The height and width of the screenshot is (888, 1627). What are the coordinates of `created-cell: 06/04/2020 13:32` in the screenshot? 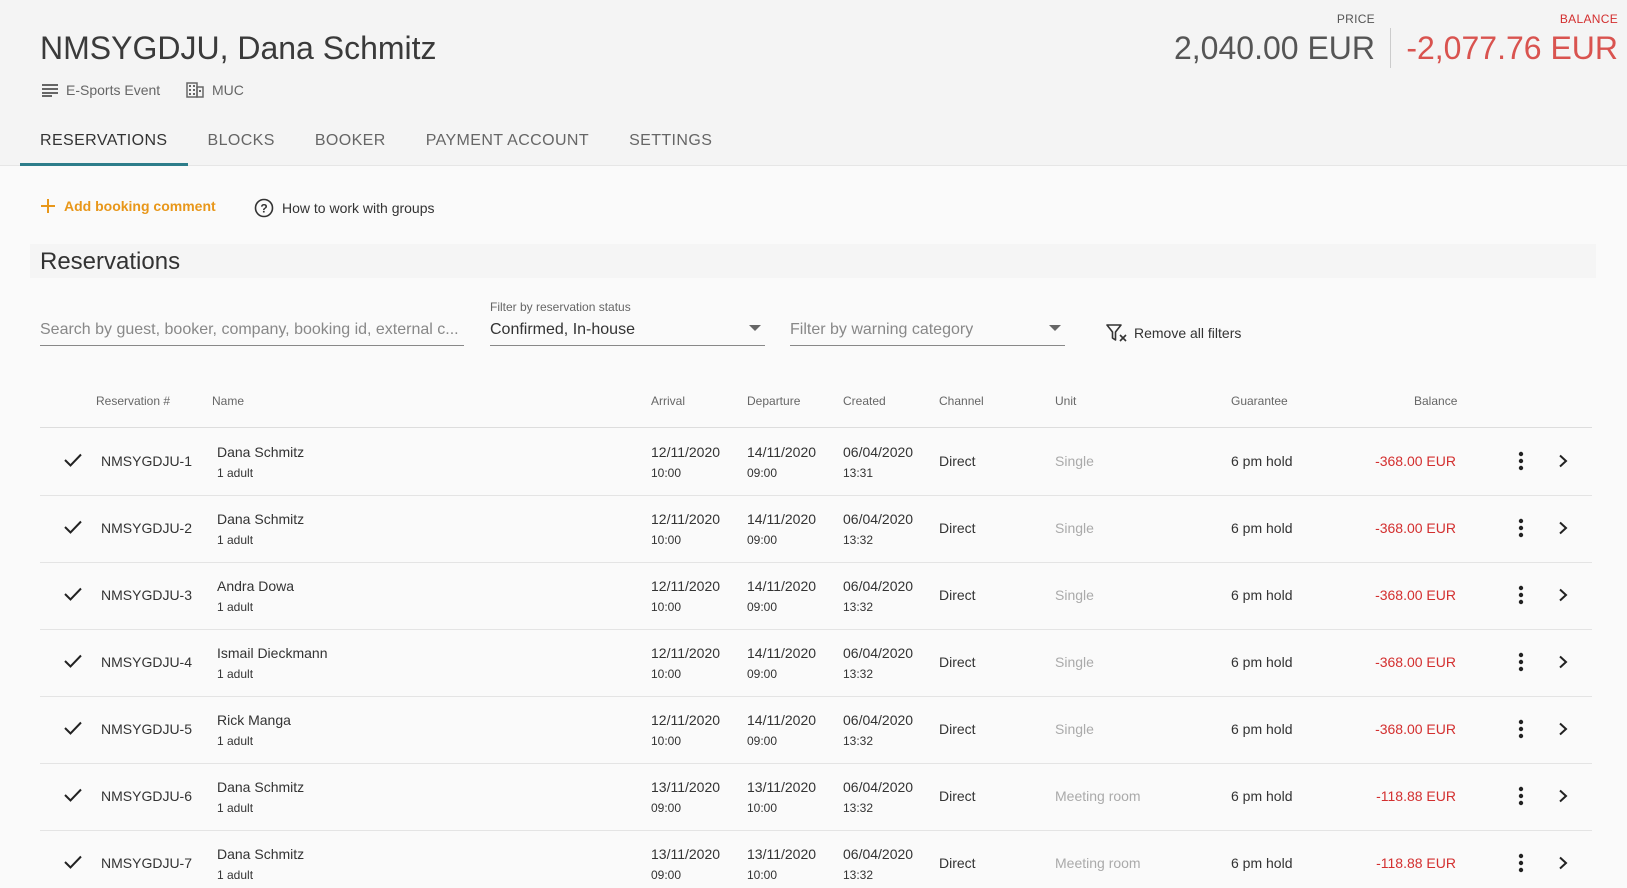 It's located at (878, 529).